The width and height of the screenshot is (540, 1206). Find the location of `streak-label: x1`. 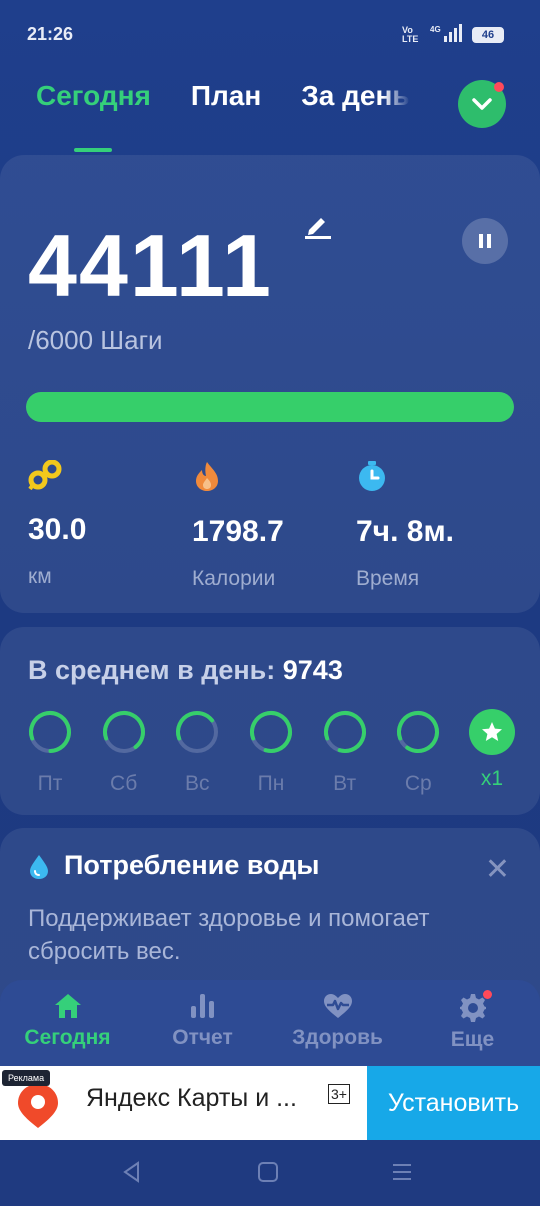

streak-label: x1 is located at coordinates (492, 778).